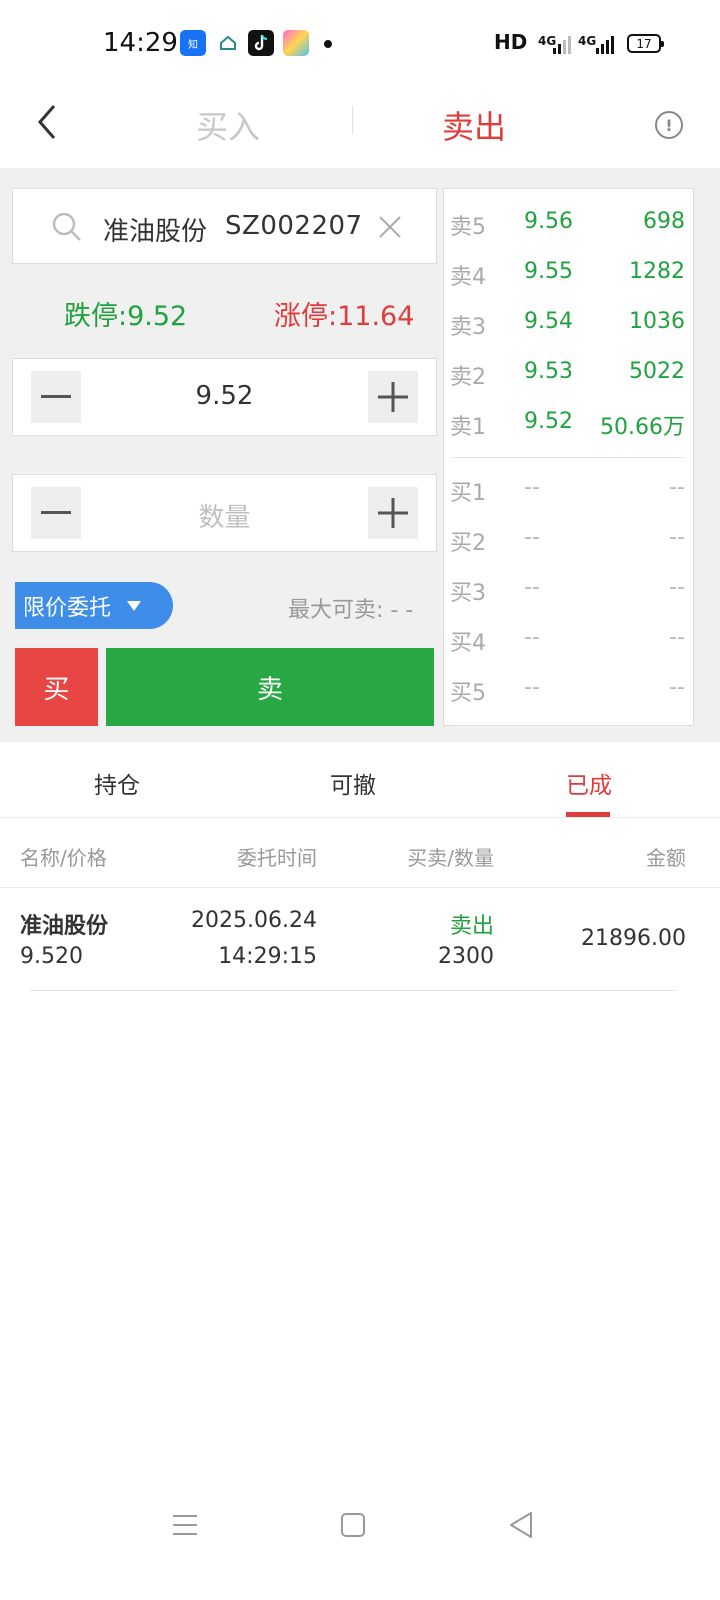  What do you see at coordinates (468, 377) in the screenshot?
I see `ask-label: 卖2` at bounding box center [468, 377].